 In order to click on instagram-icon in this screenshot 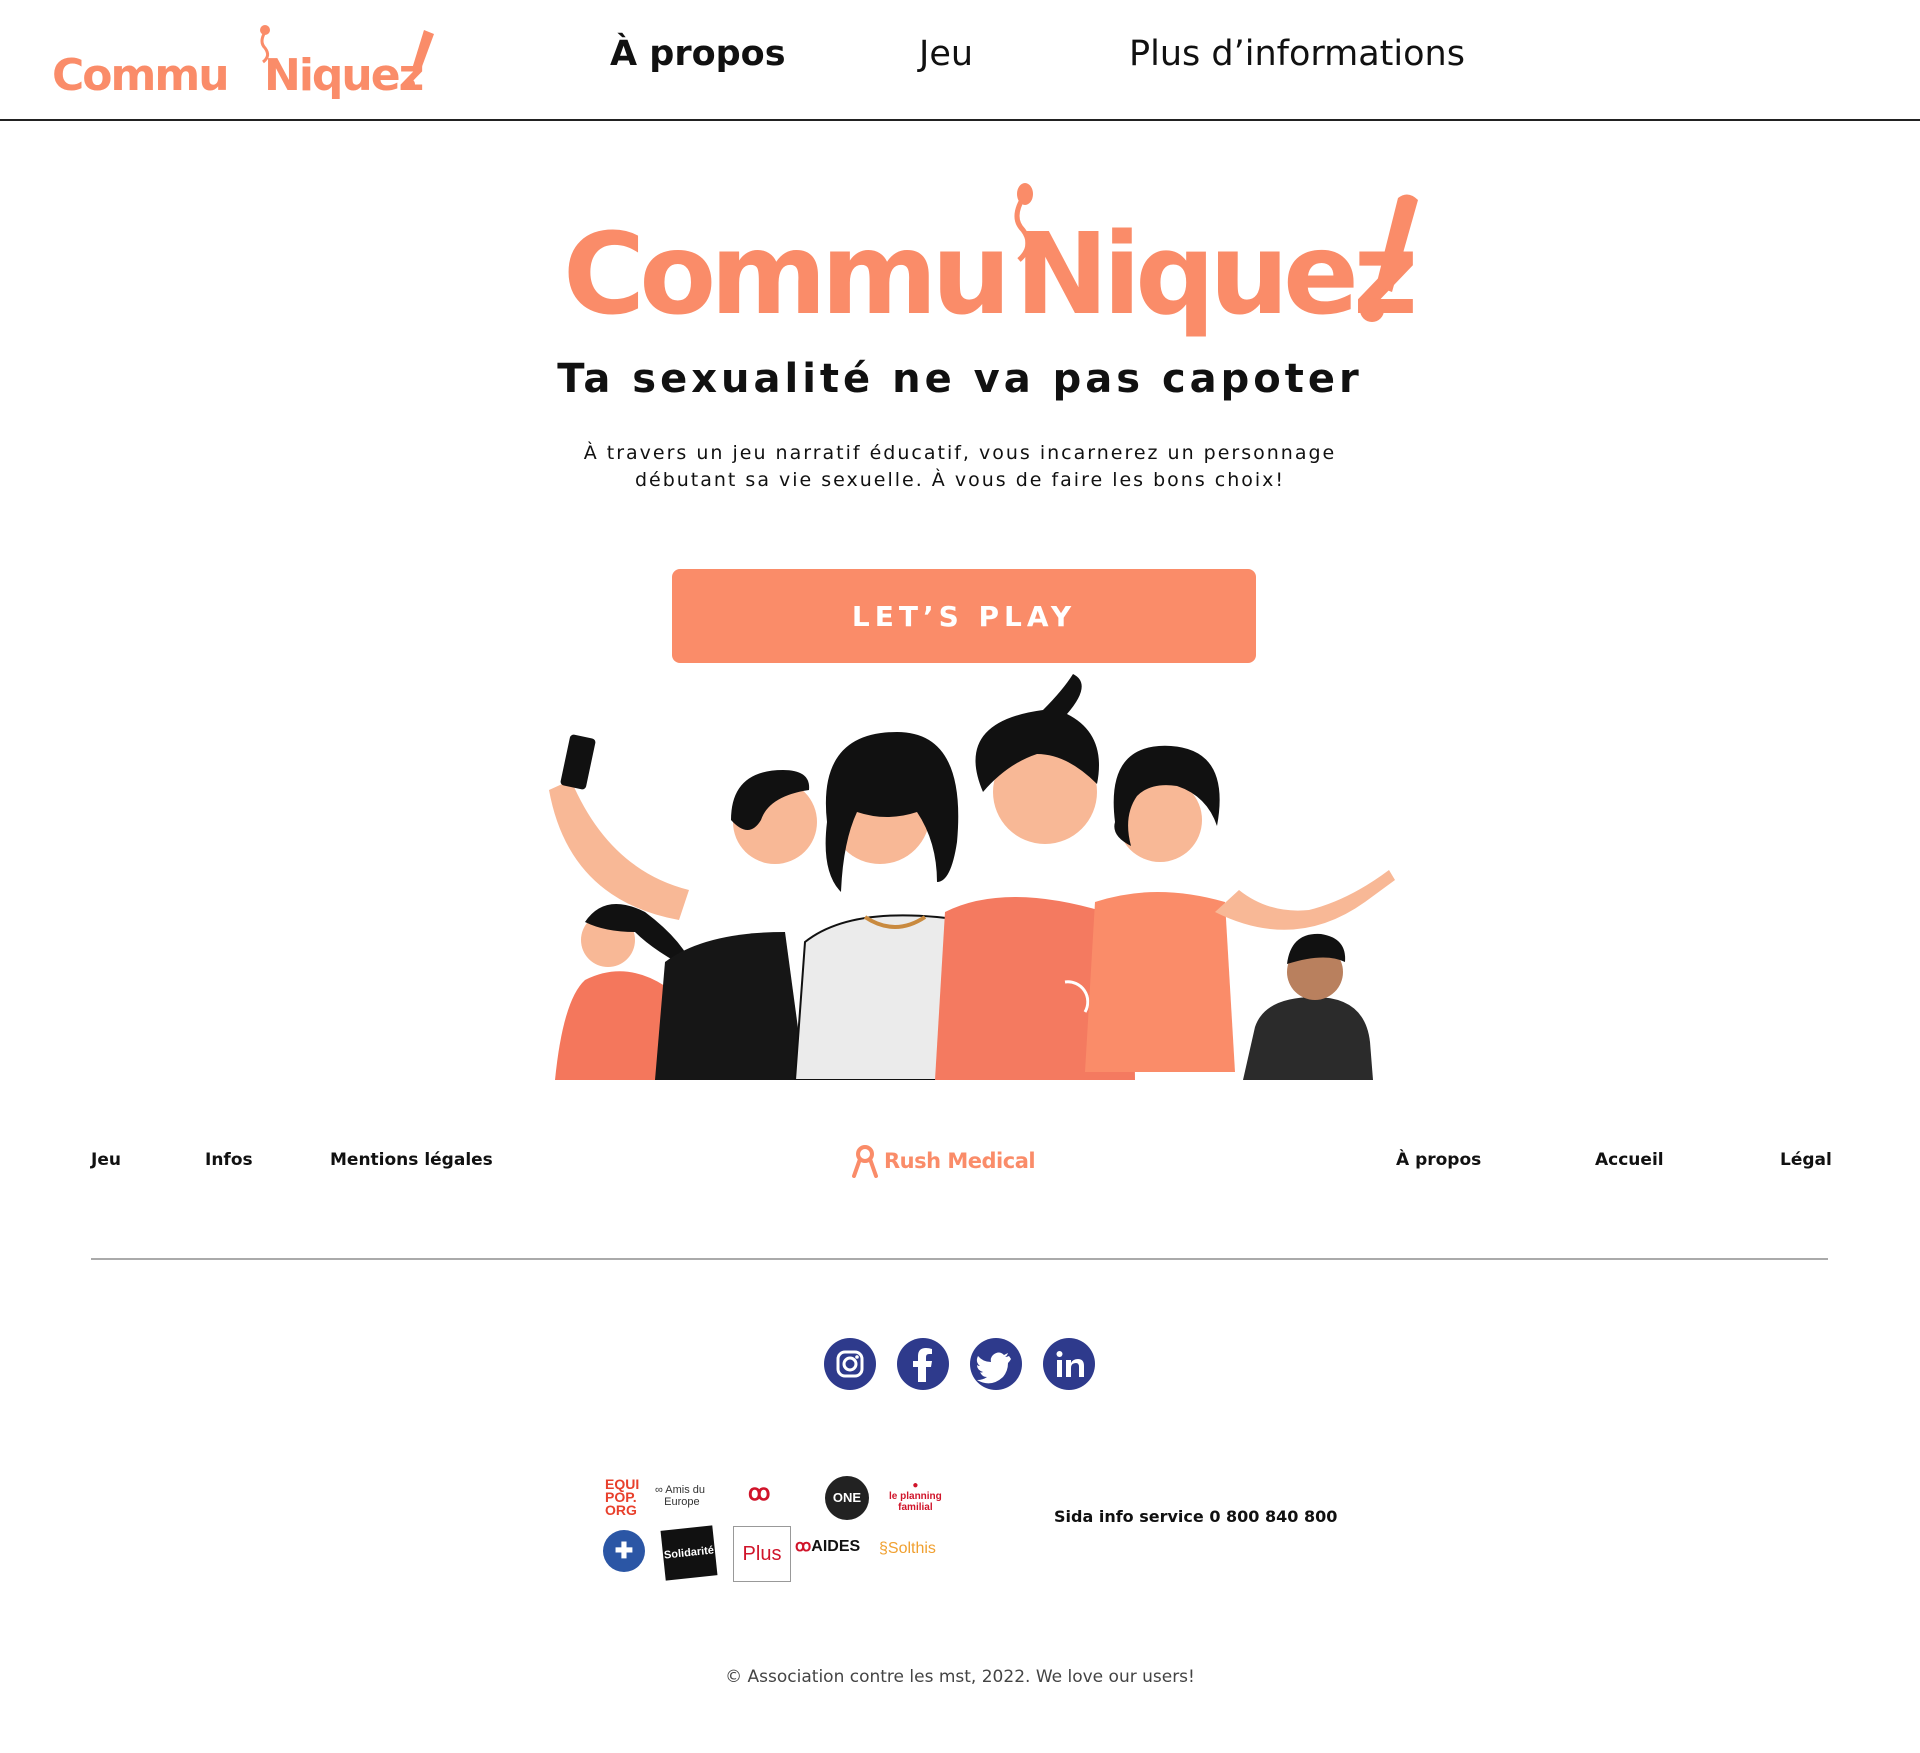, I will do `click(850, 1364)`.